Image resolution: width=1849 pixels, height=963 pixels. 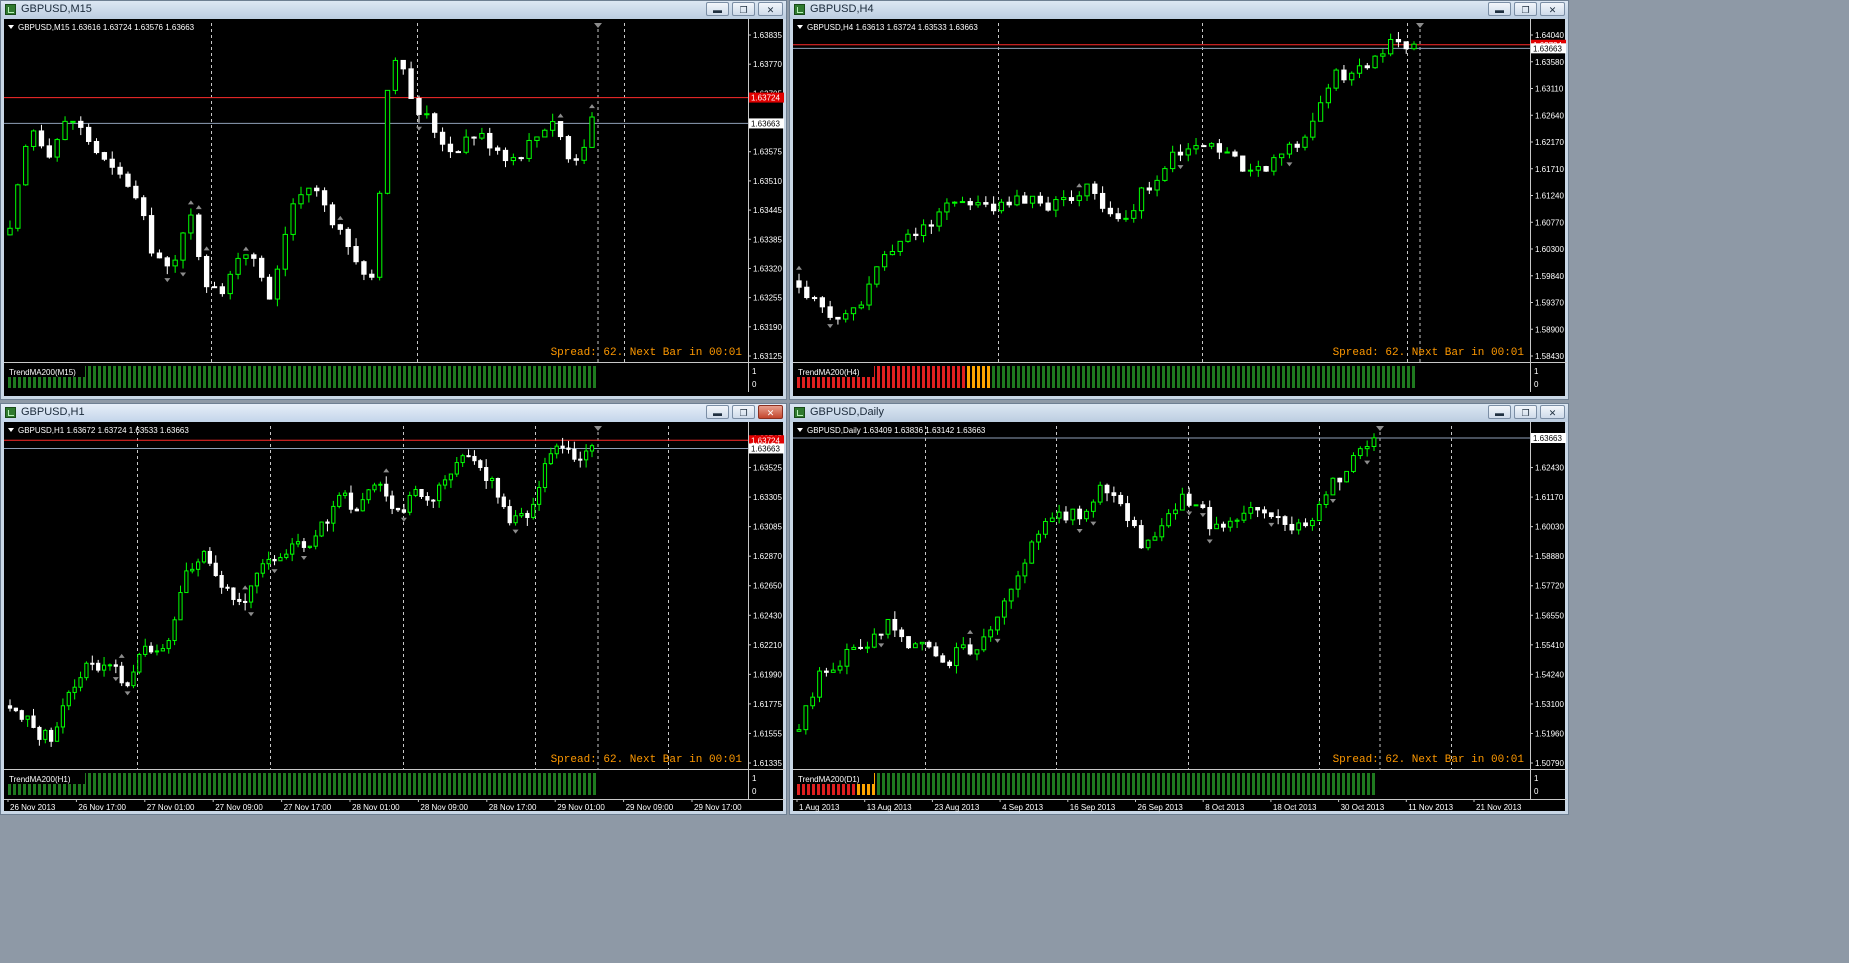 I want to click on window-titlebar: GBPUSD,M15 ▬ ❐ ✕, so click(x=393, y=10).